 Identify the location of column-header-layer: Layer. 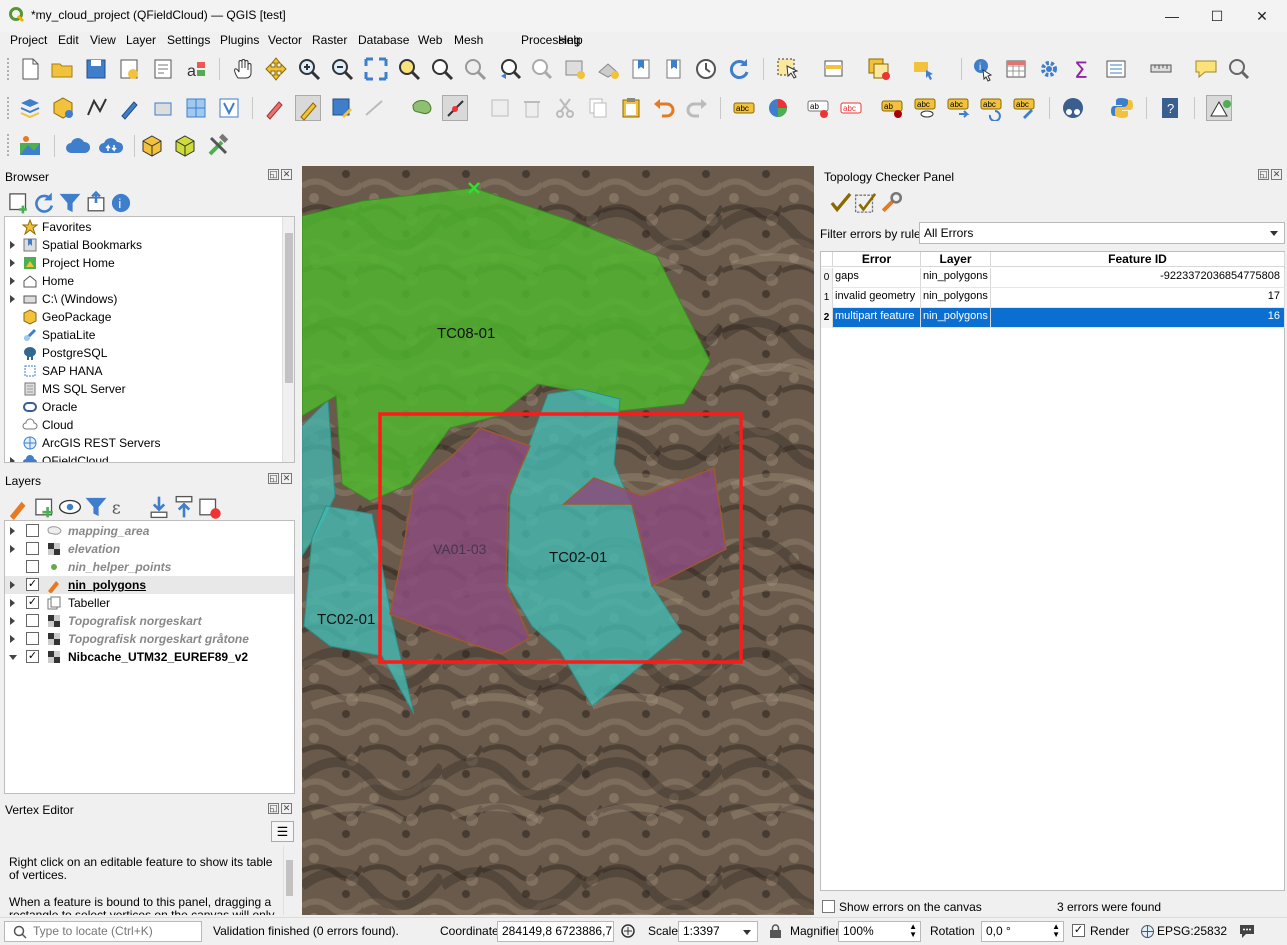
(956, 259).